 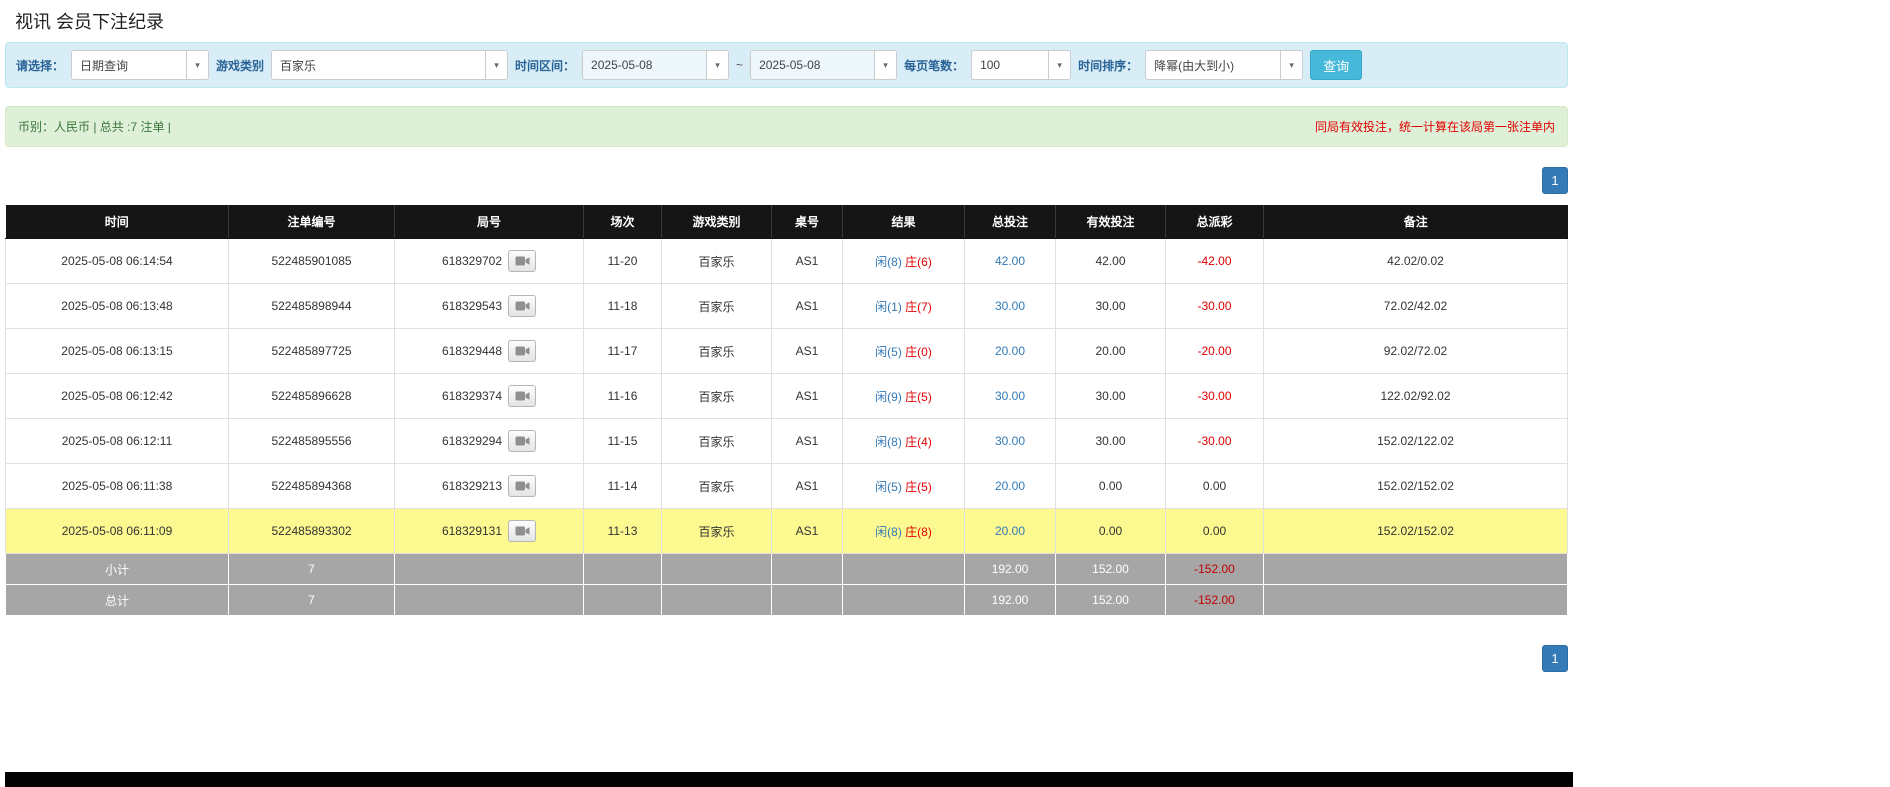 What do you see at coordinates (1336, 65) in the screenshot?
I see `search-button: 查询` at bounding box center [1336, 65].